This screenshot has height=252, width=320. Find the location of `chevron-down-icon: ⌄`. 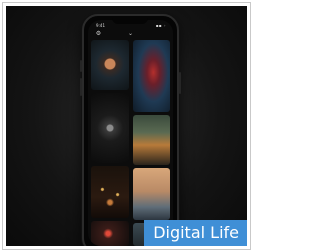

chevron-down-icon: ⌄ is located at coordinates (130, 34).